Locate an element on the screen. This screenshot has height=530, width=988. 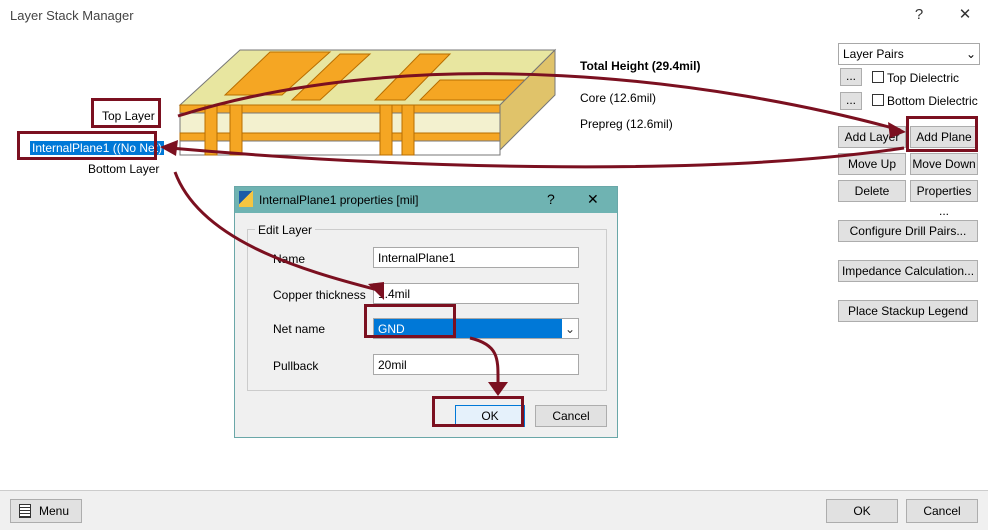
place-stackup-legend-button: Place Stackup Legend is located at coordinates (908, 311).